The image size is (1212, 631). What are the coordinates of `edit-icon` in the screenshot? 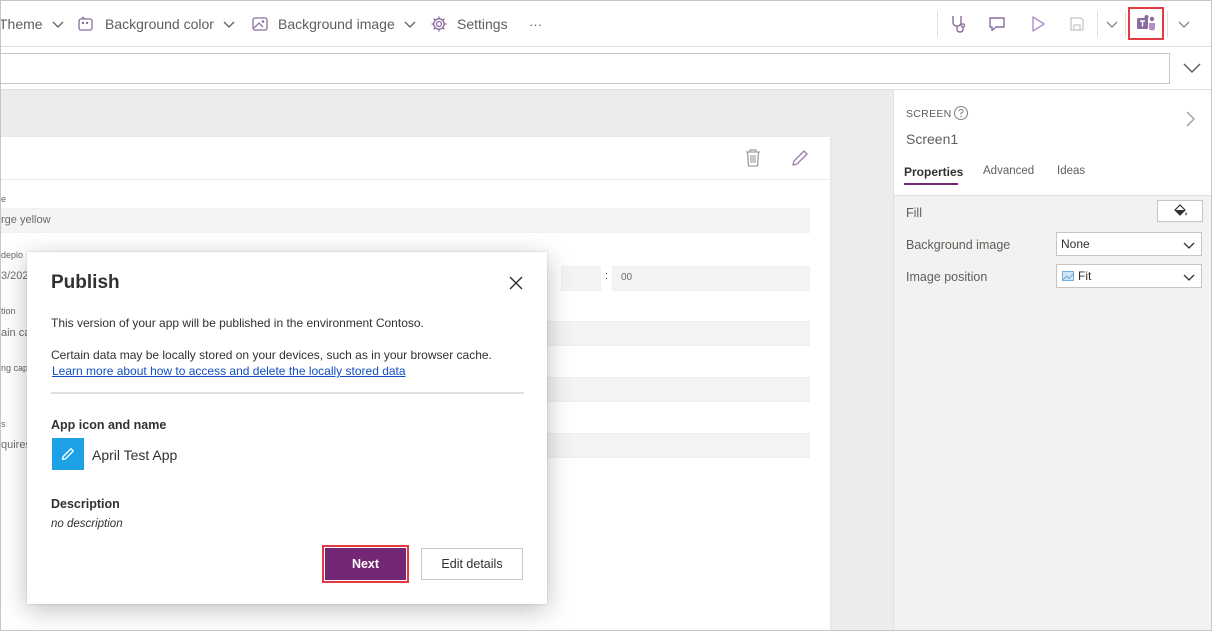 It's located at (800, 158).